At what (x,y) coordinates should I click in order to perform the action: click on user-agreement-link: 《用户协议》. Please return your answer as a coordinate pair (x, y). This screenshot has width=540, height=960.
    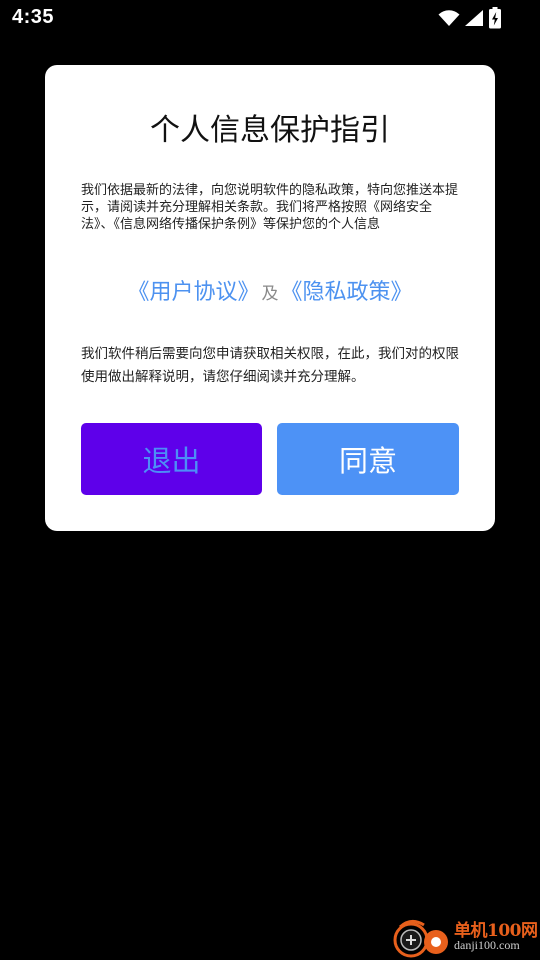
    Looking at the image, I should click on (193, 292).